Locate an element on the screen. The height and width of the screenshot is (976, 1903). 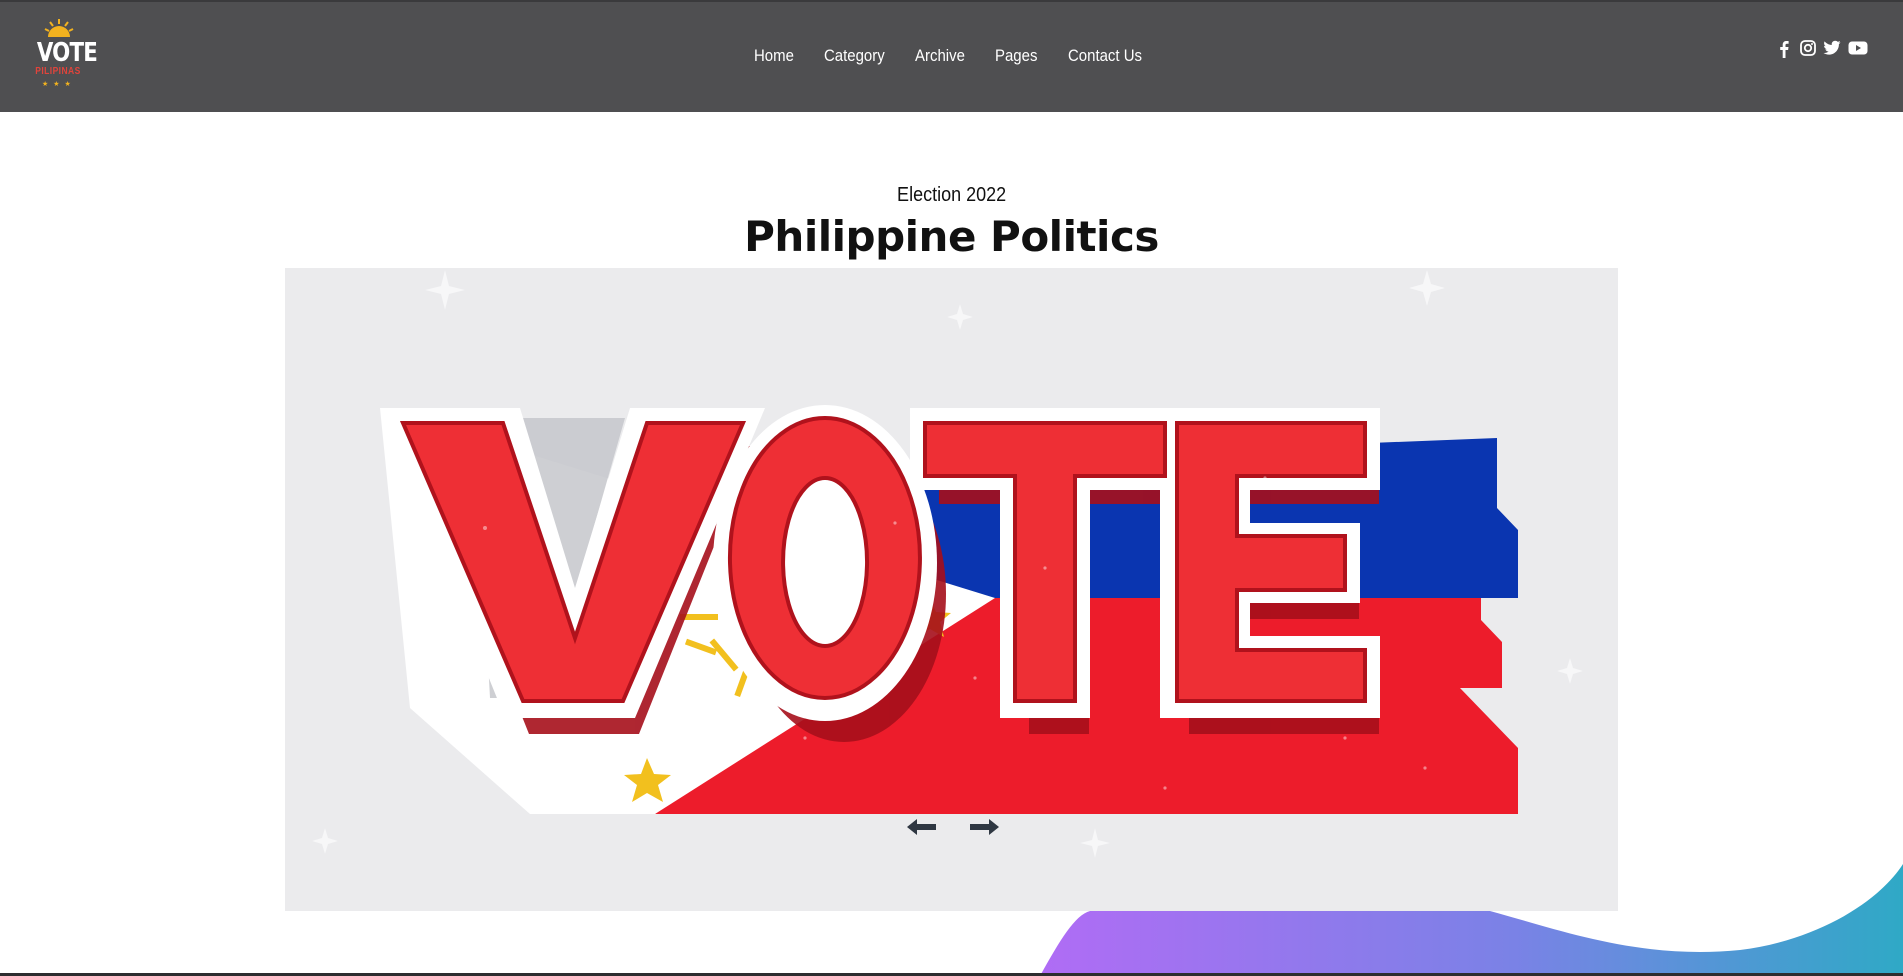
nav-link-home: Home is located at coordinates (774, 56).